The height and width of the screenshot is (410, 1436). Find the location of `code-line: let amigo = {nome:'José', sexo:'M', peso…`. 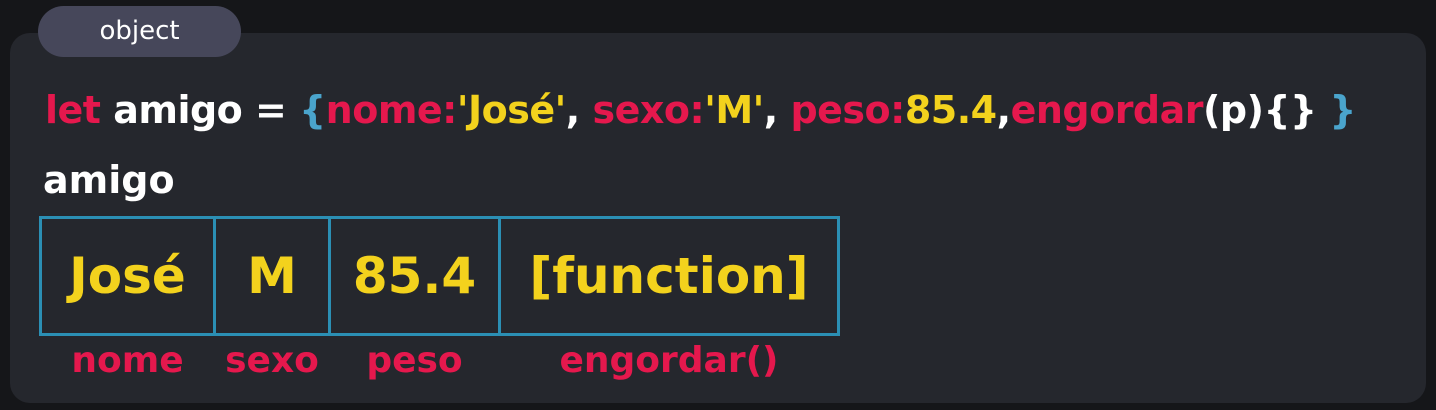

code-line: let amigo = {nome:'José', sexo:'M', peso… is located at coordinates (700, 110).